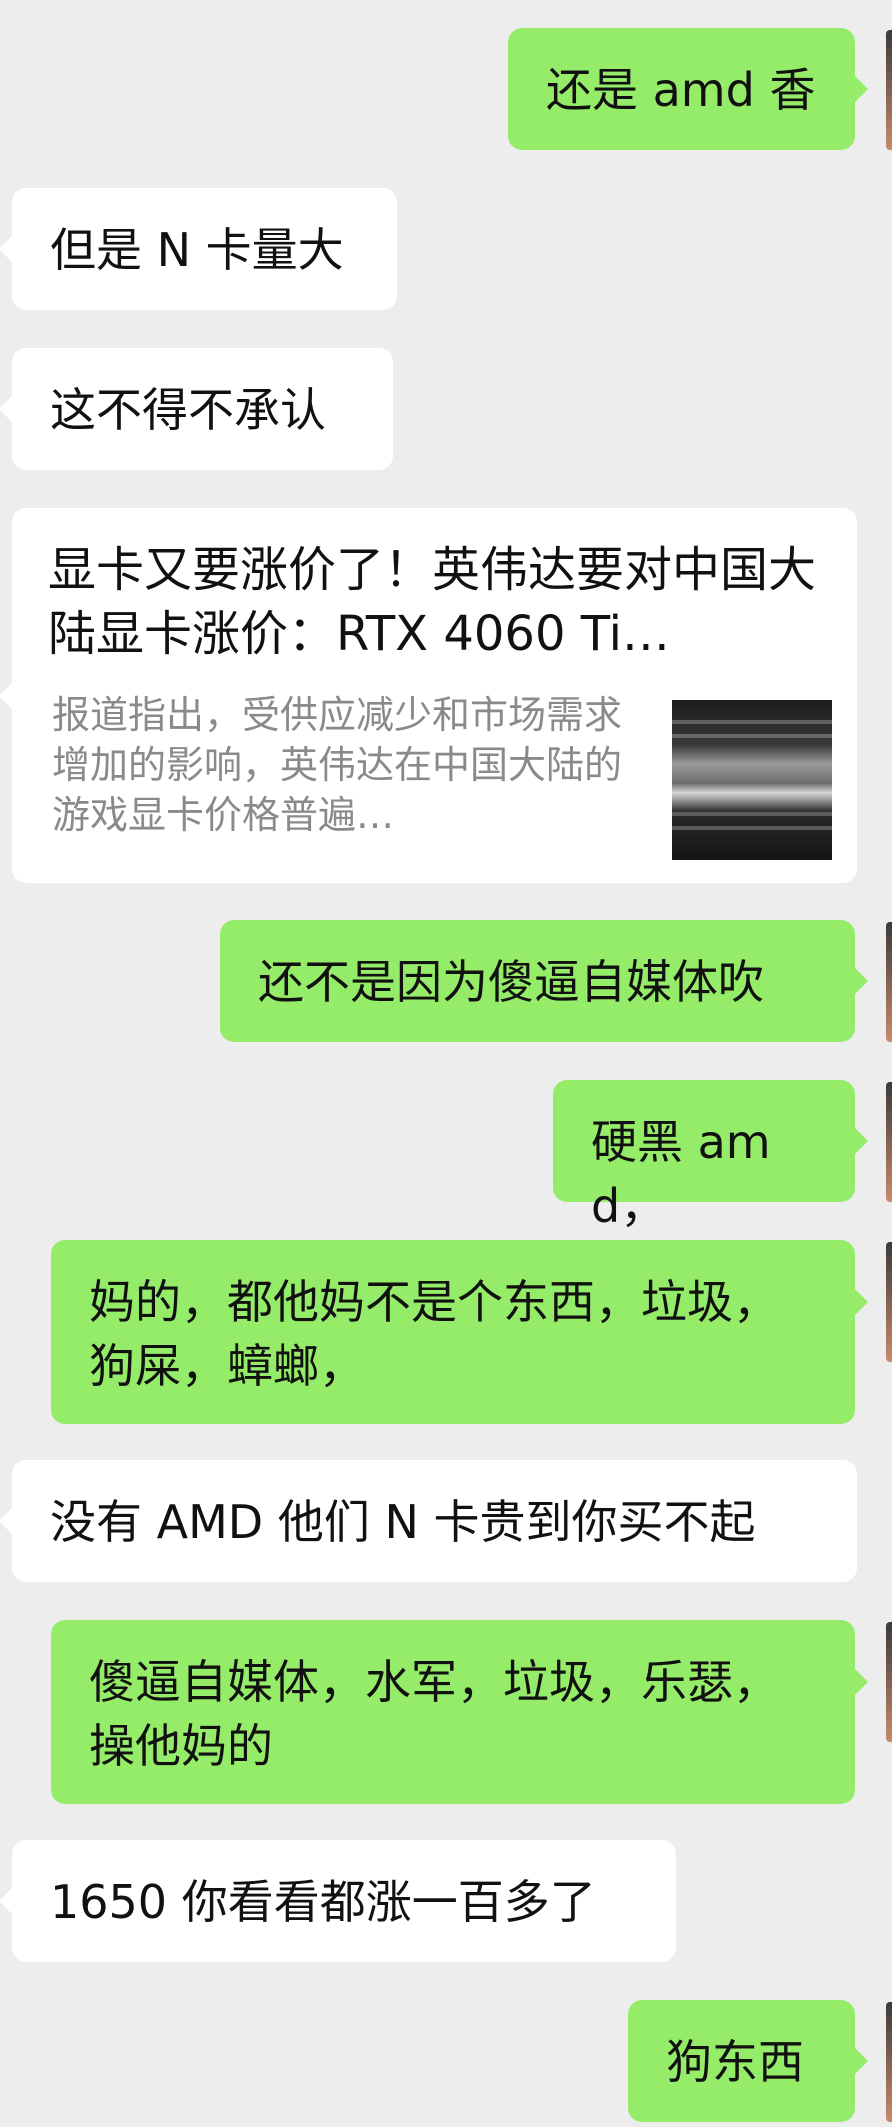  I want to click on message-bubble-incoming: 1650 你看看都涨一百多了, so click(338, 1901).